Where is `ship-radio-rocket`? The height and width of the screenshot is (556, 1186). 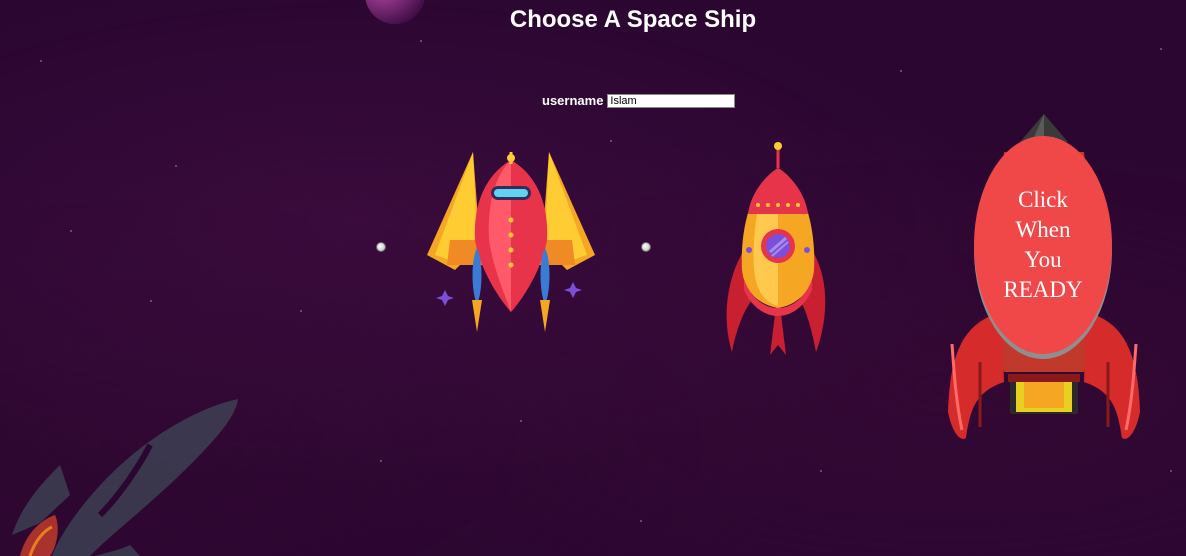 ship-radio-rocket is located at coordinates (646, 247).